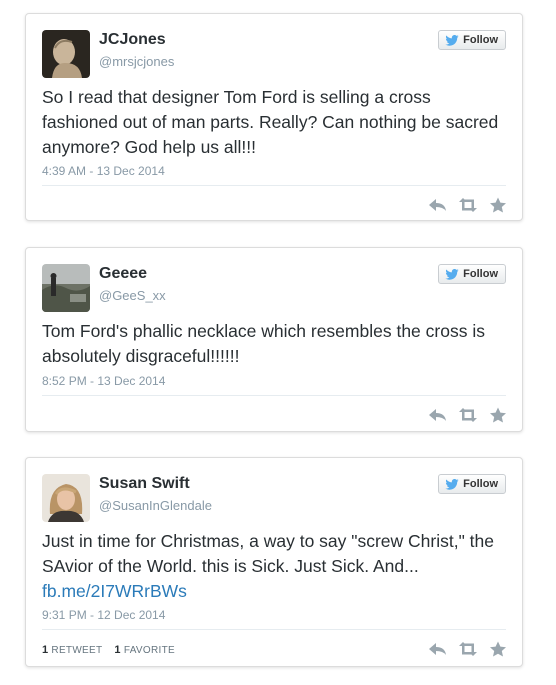 The height and width of the screenshot is (685, 556). I want to click on favorite-stat: 1 FAVORITE, so click(144, 650).